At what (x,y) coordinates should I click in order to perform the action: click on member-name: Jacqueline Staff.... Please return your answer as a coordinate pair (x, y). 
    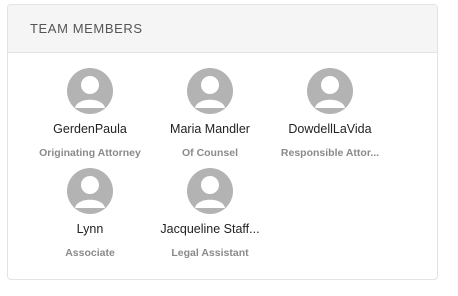
    Looking at the image, I should click on (210, 229).